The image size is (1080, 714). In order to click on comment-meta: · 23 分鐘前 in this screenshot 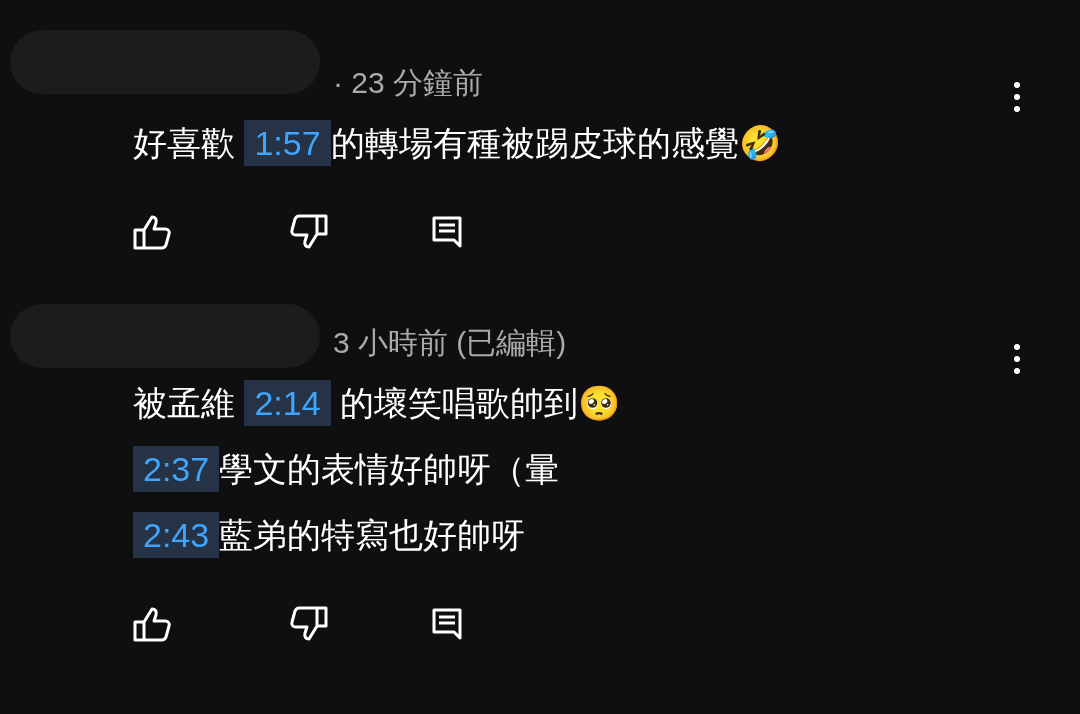, I will do `click(408, 82)`.